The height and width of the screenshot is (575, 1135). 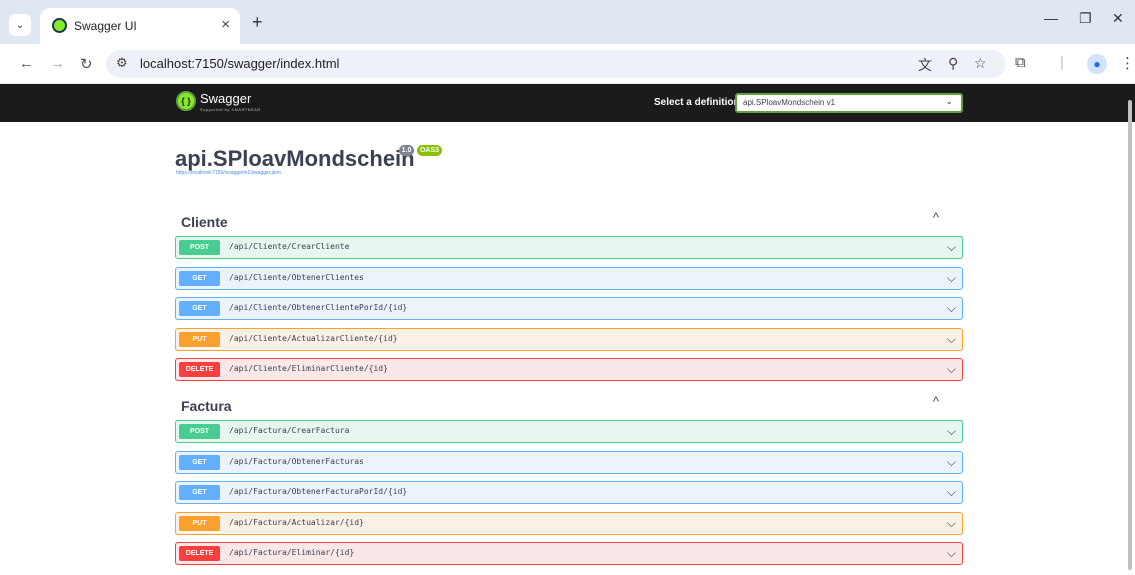 I want to click on zoom-icon: ⚲, so click(x=953, y=63).